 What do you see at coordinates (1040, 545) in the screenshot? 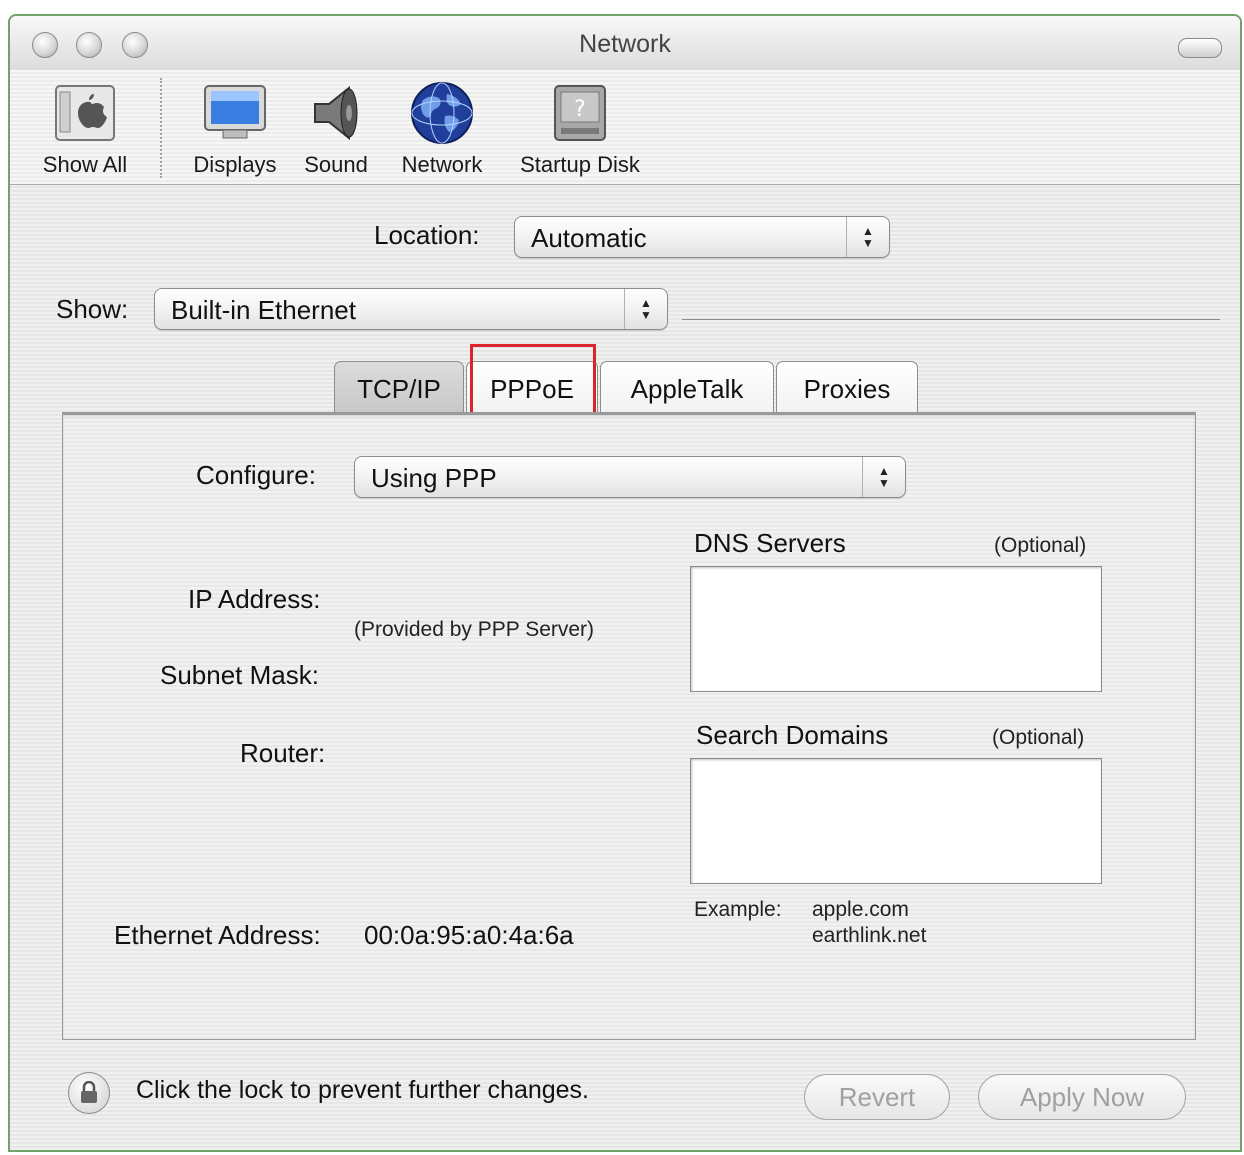
I see `dns-optional-label: (Optional)` at bounding box center [1040, 545].